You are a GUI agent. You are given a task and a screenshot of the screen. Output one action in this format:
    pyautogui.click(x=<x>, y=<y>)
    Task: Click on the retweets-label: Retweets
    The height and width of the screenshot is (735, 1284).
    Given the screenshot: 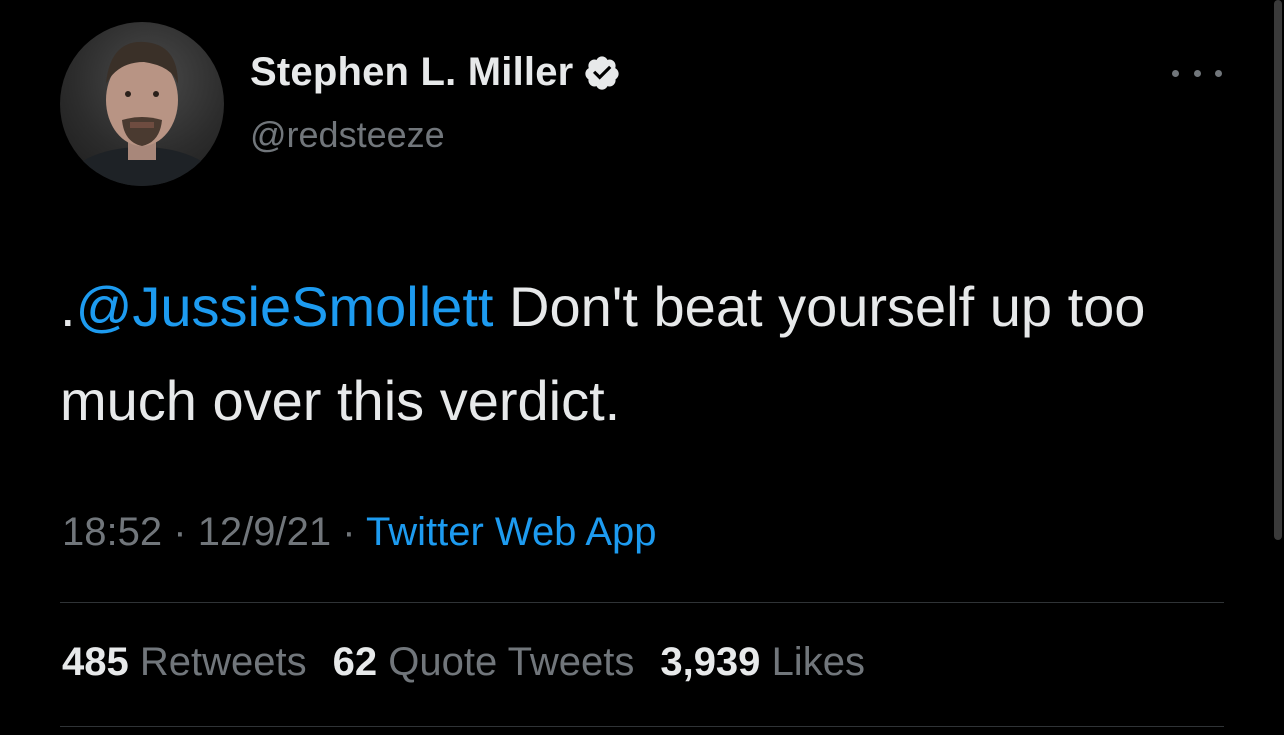 What is the action you would take?
    pyautogui.click(x=223, y=662)
    